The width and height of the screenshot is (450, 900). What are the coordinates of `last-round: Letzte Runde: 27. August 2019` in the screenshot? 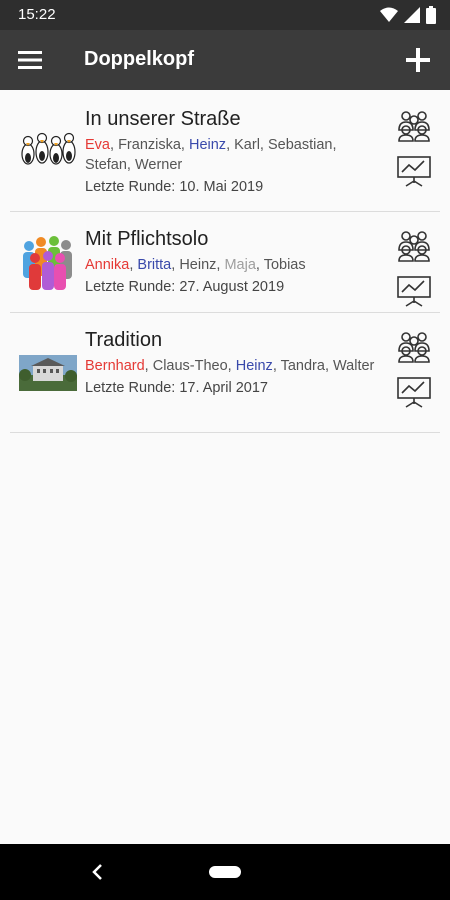 It's located at (185, 287).